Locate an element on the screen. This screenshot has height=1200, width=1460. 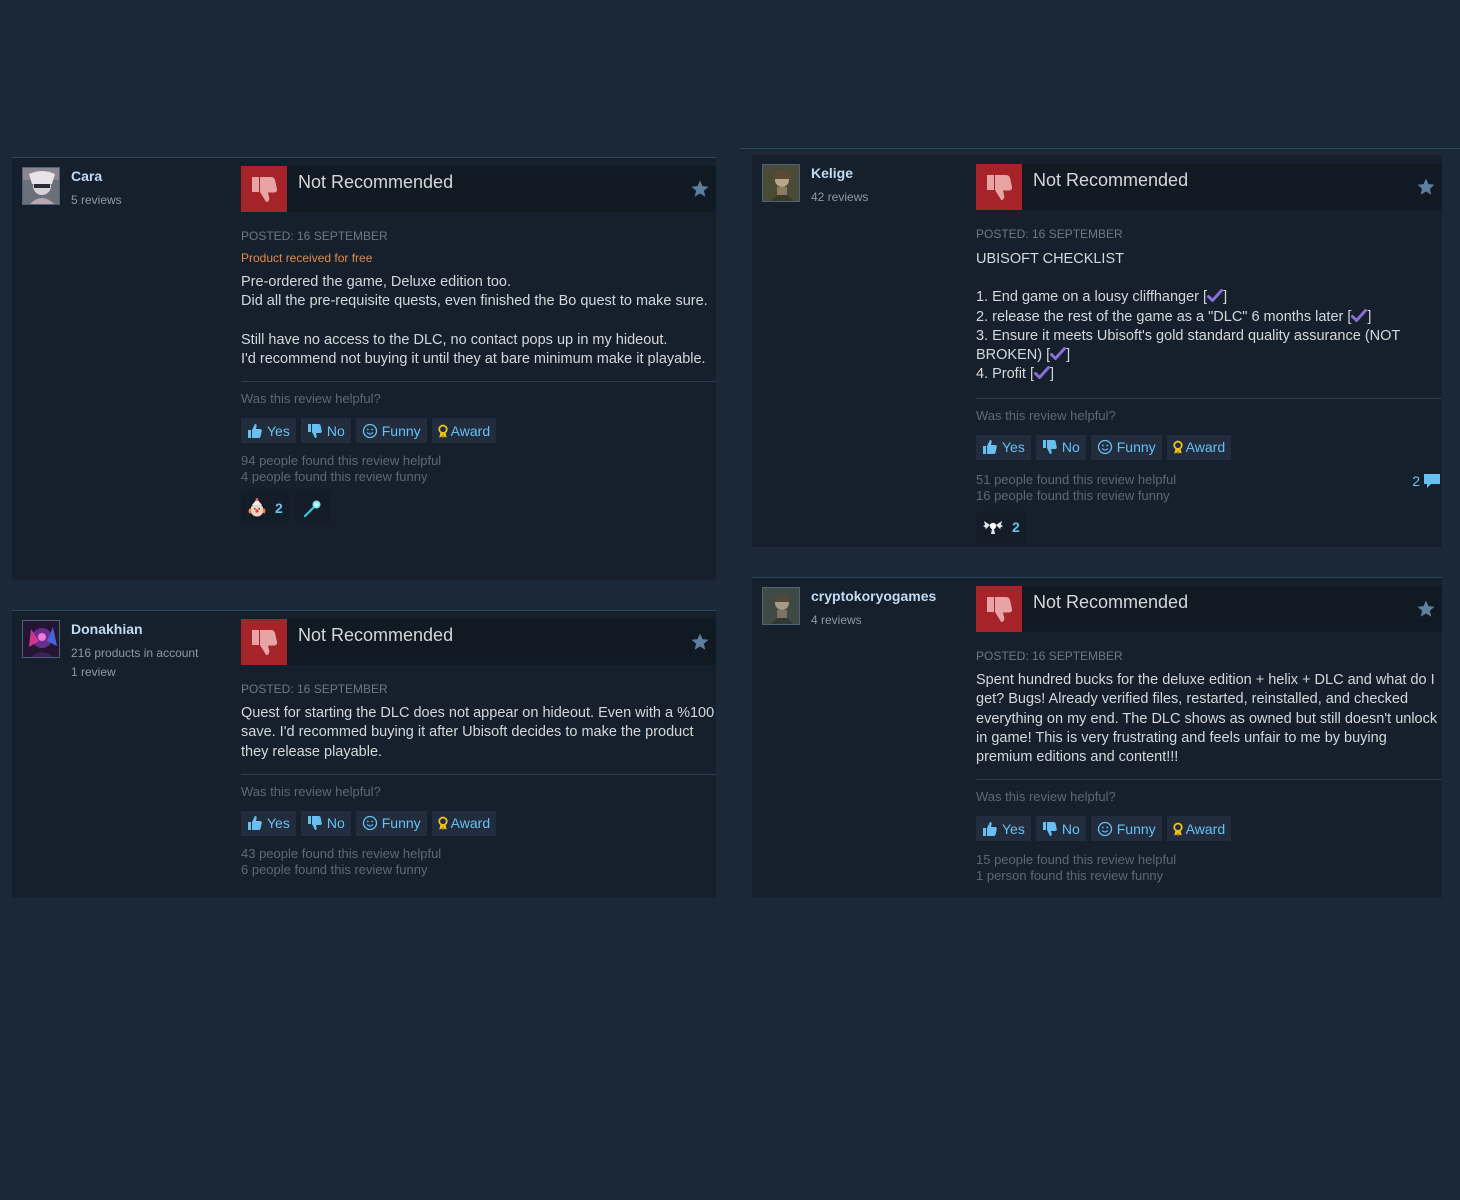
checklist-text: 1. End game on a lousy cliffhanger [ is located at coordinates (1092, 297).